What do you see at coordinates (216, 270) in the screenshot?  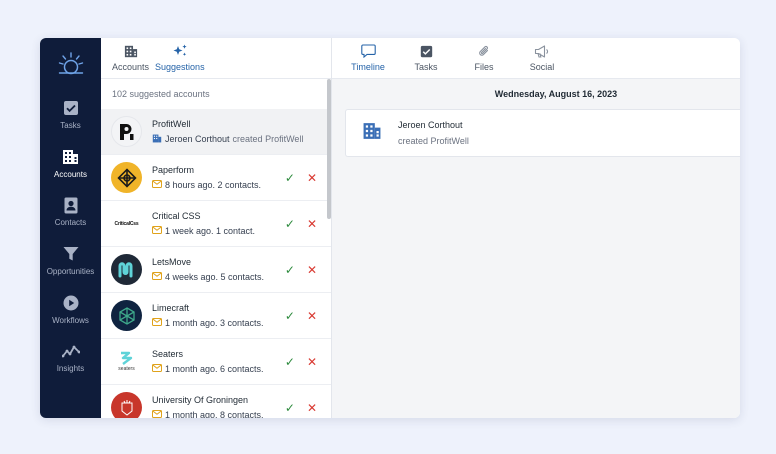 I see `list-item: LetsMove 4 weeks ago. 5 contacts. ✓ ✕` at bounding box center [216, 270].